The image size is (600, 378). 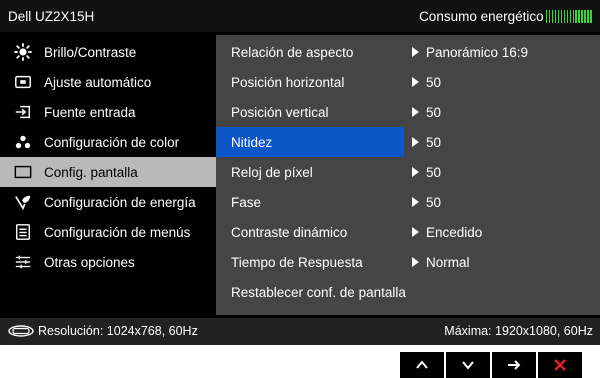 What do you see at coordinates (408, 262) in the screenshot?
I see `setting-response-time: Tiempo de Respuesta Normal` at bounding box center [408, 262].